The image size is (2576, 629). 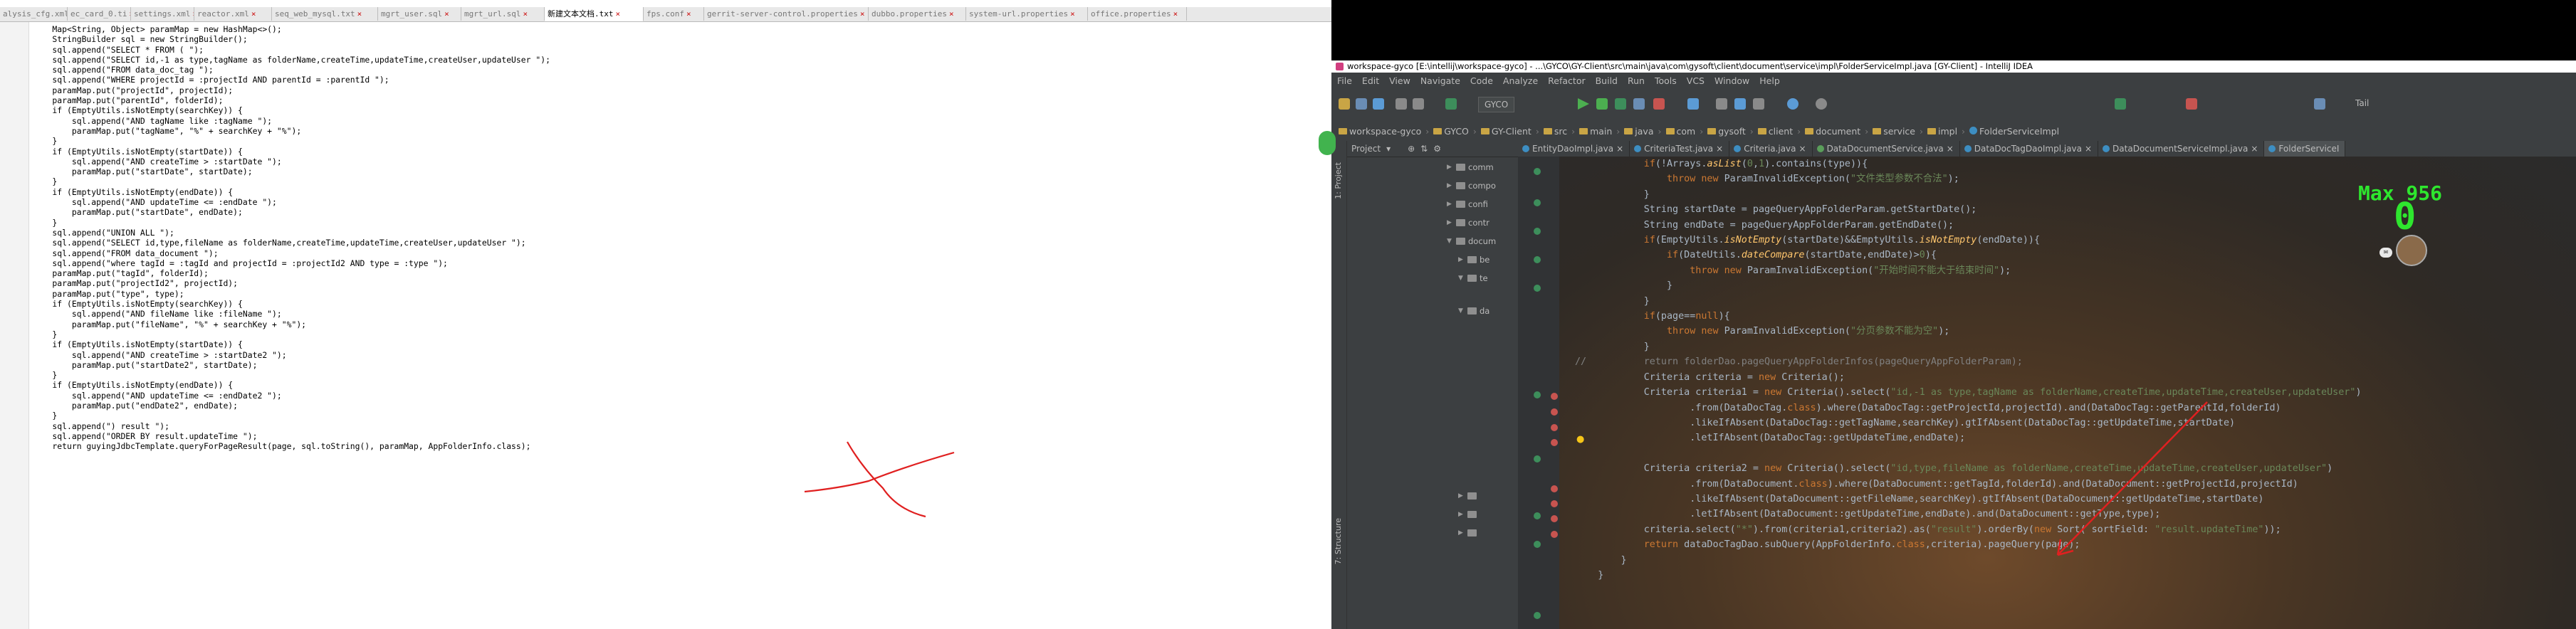 What do you see at coordinates (1344, 81) in the screenshot?
I see `menu-file: File` at bounding box center [1344, 81].